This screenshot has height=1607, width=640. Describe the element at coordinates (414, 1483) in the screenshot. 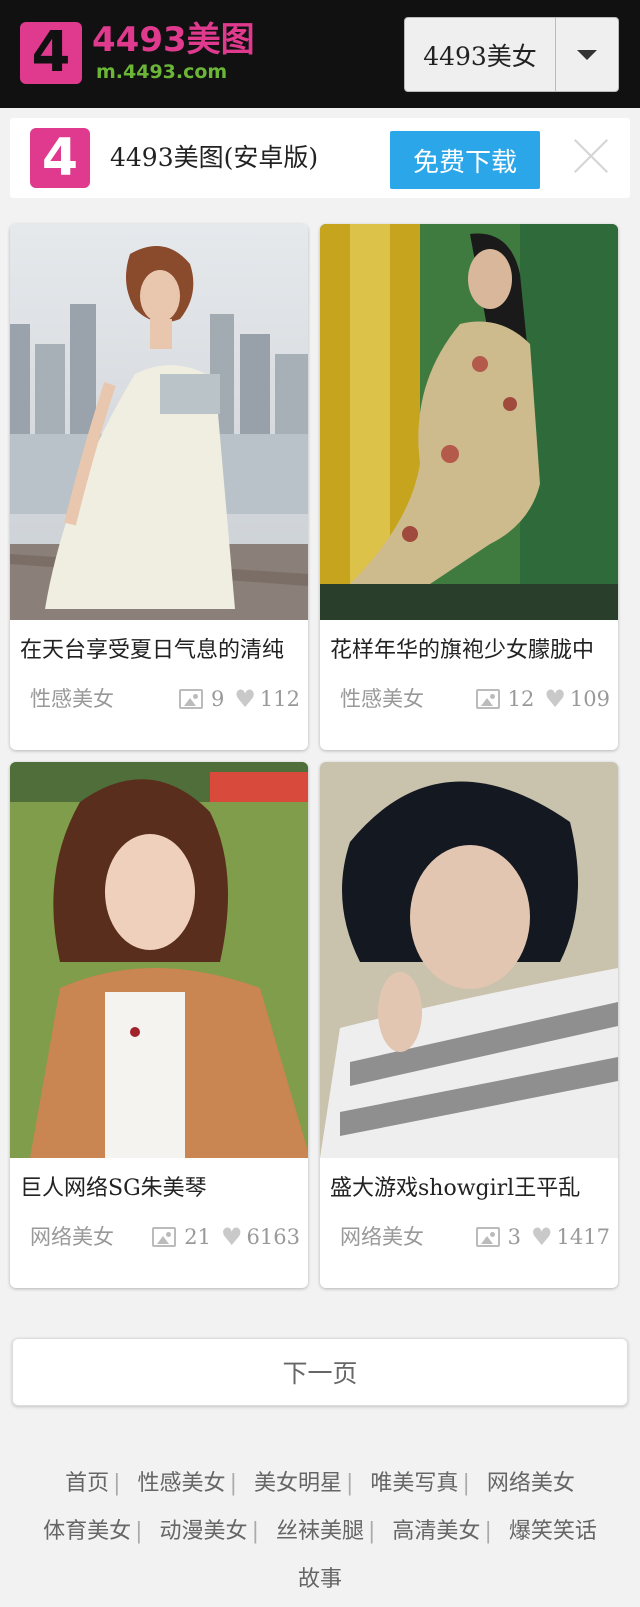

I see `footer-link-aesthetic: 唯美写真` at that location.